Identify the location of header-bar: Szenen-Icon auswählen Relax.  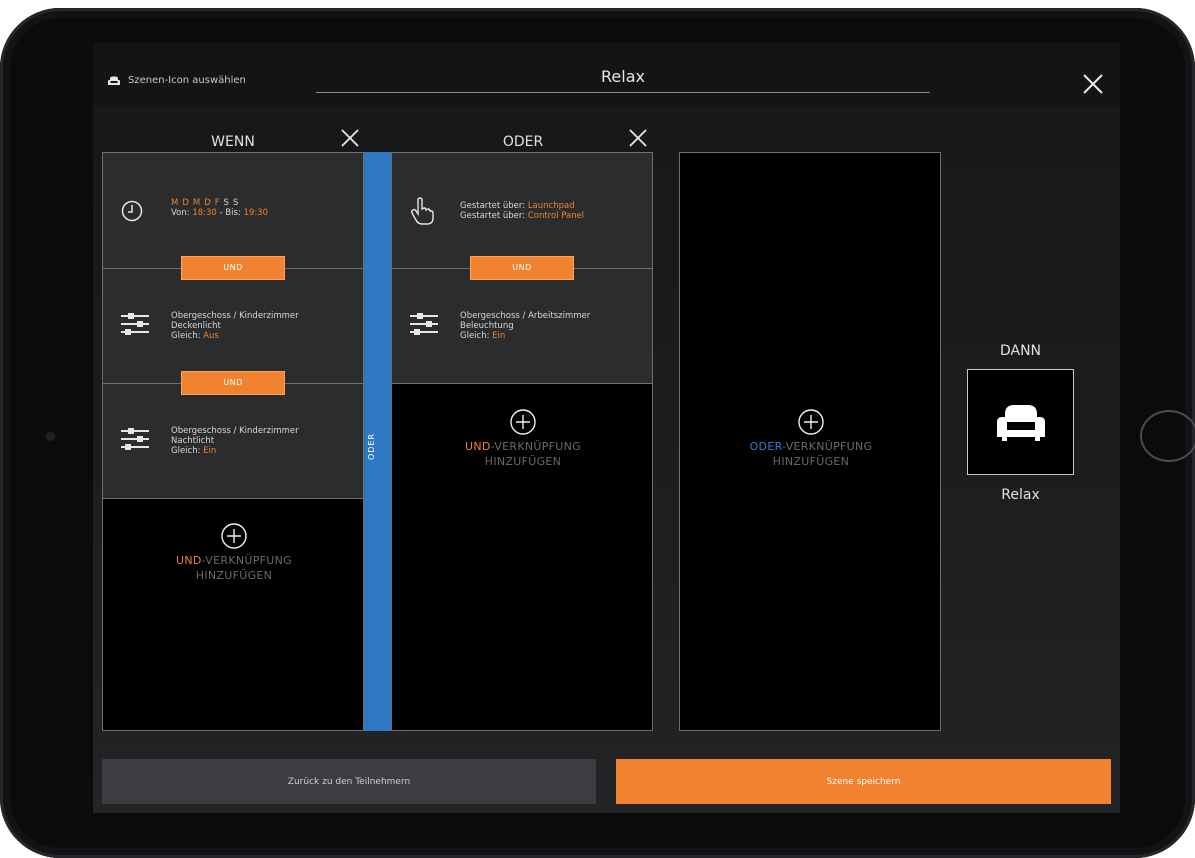
(606, 74).